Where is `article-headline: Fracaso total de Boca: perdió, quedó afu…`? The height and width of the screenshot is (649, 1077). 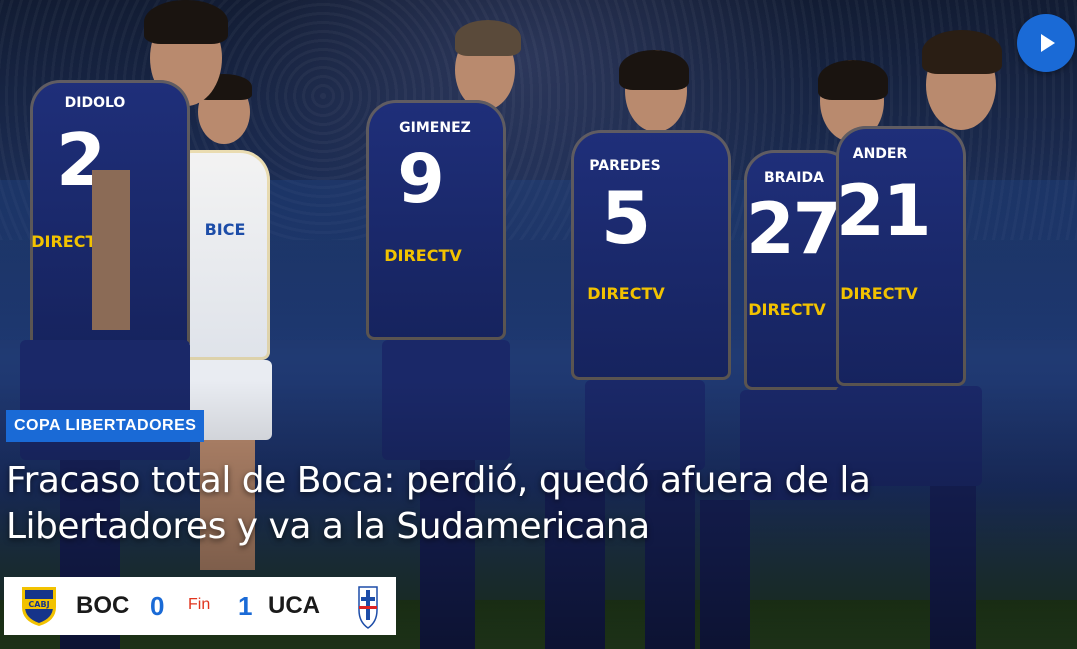 article-headline: Fracaso total de Boca: perdió, quedó afu… is located at coordinates (486, 504).